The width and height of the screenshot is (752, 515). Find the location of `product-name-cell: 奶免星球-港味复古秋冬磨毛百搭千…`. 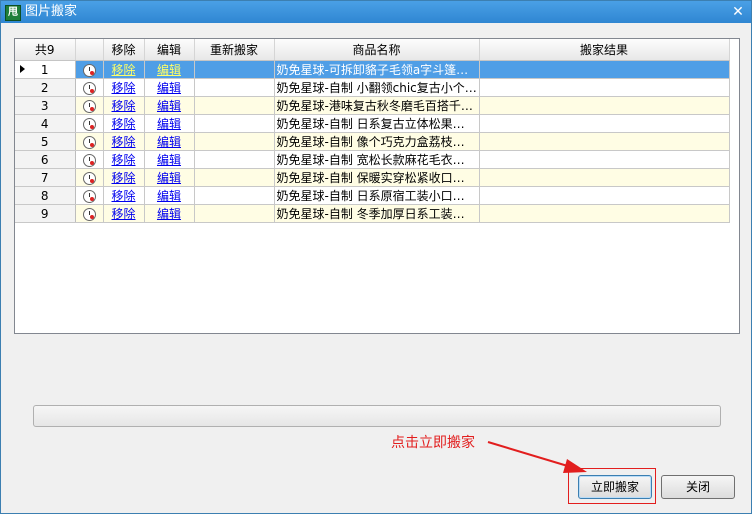

product-name-cell: 奶免星球-港味复古秋冬磨毛百搭千… is located at coordinates (377, 105).